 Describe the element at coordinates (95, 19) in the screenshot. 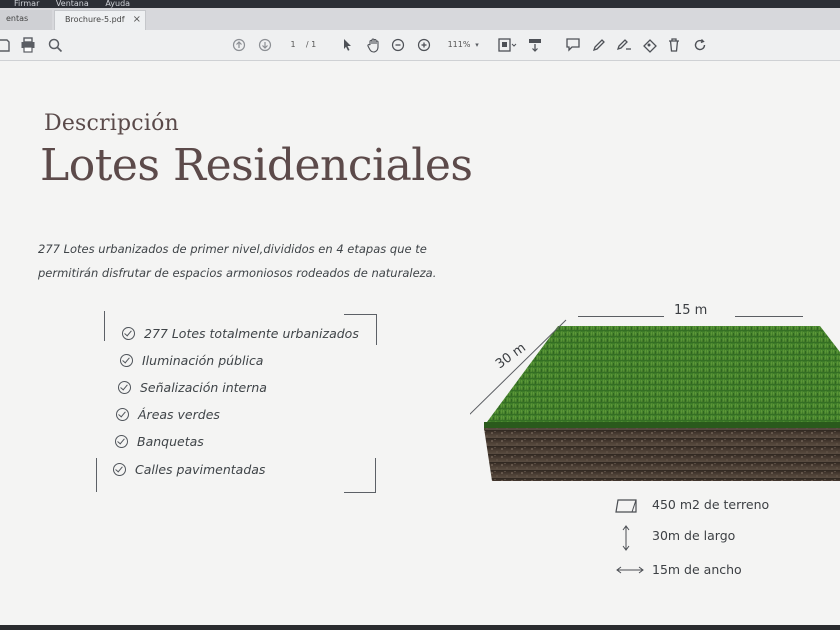

I see `tab-document-label: Brochure-5.pdf` at that location.